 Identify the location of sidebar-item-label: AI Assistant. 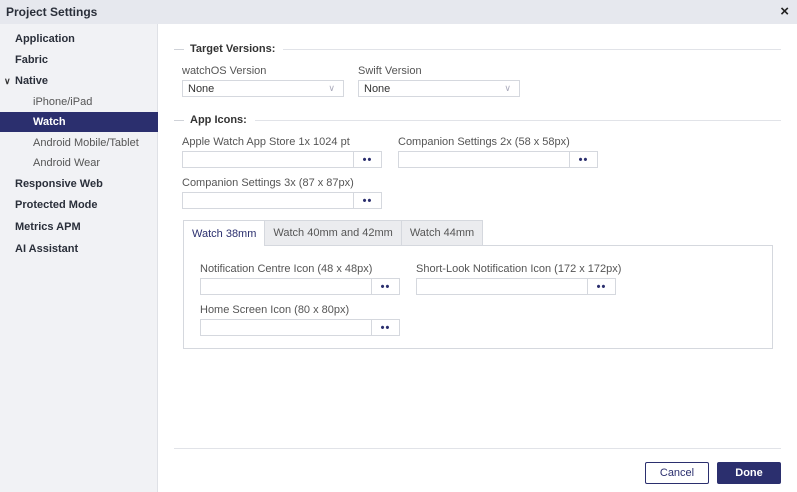
(47, 249).